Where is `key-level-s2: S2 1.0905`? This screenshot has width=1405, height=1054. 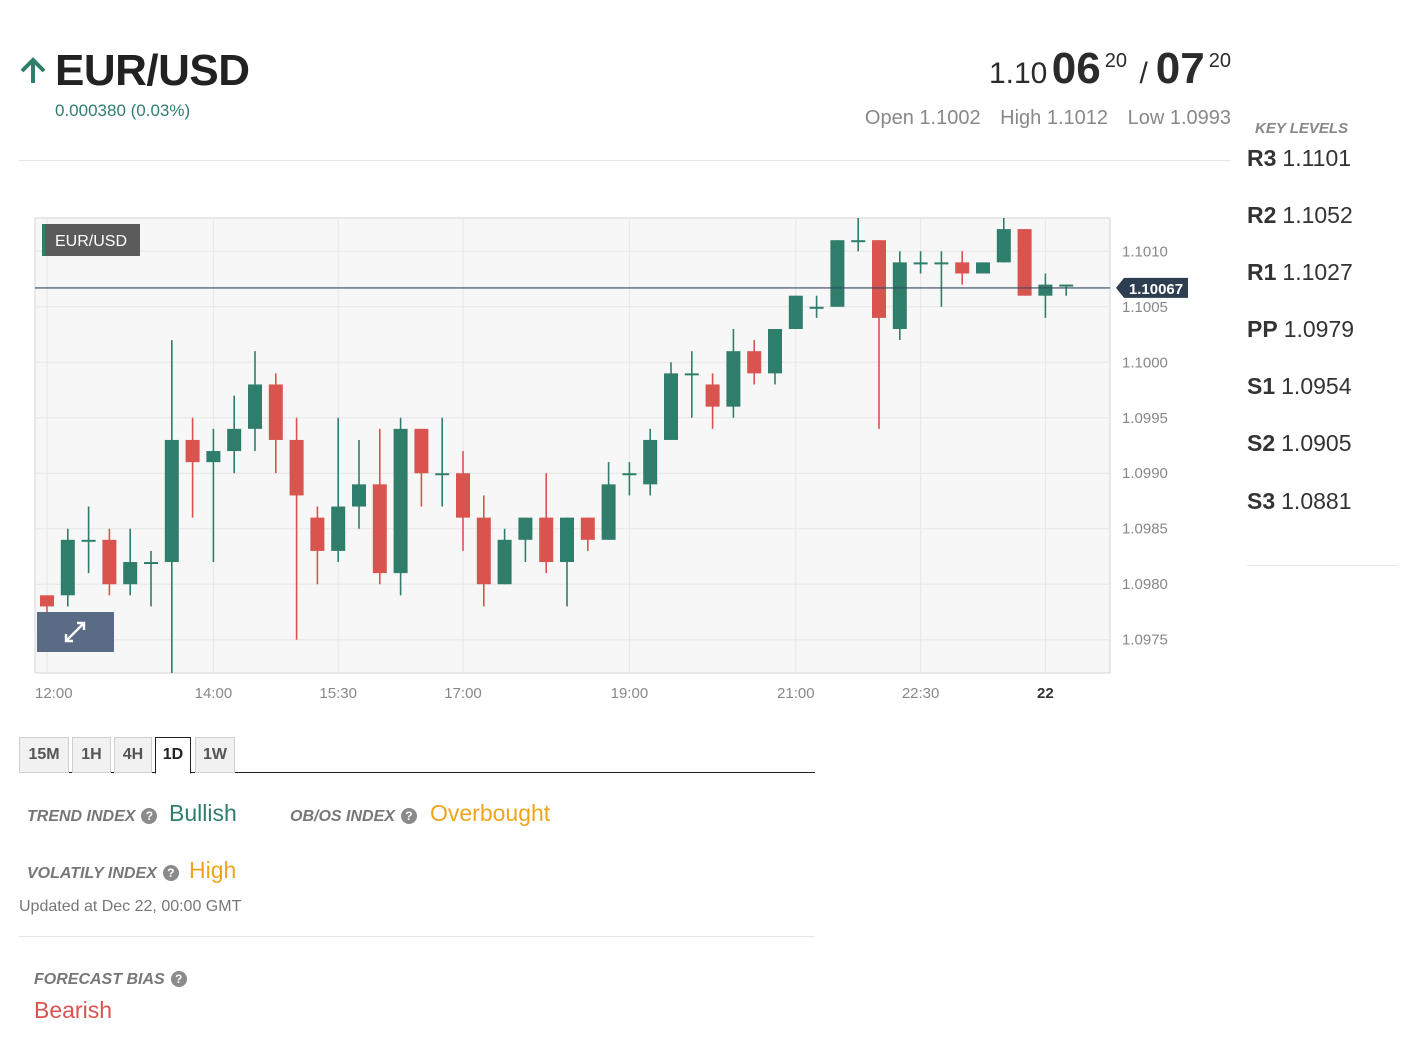 key-level-s2: S2 1.0905 is located at coordinates (1299, 443).